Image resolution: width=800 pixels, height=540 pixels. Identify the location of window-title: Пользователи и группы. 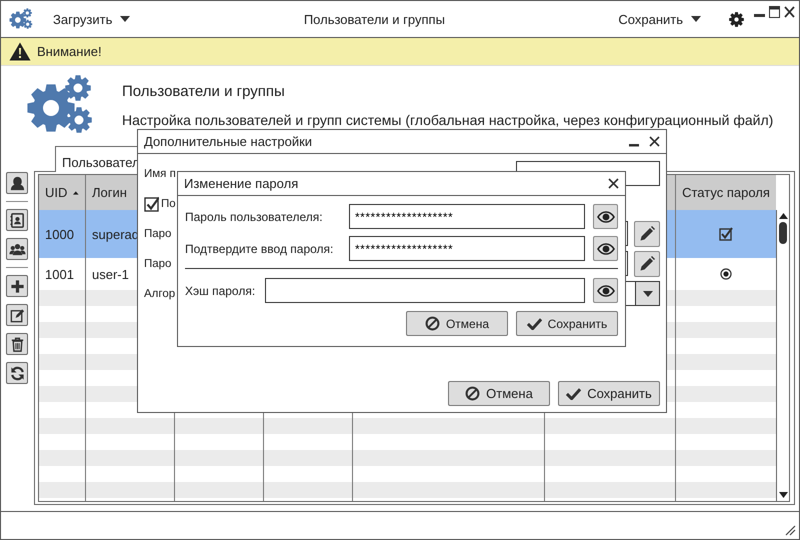
(374, 19).